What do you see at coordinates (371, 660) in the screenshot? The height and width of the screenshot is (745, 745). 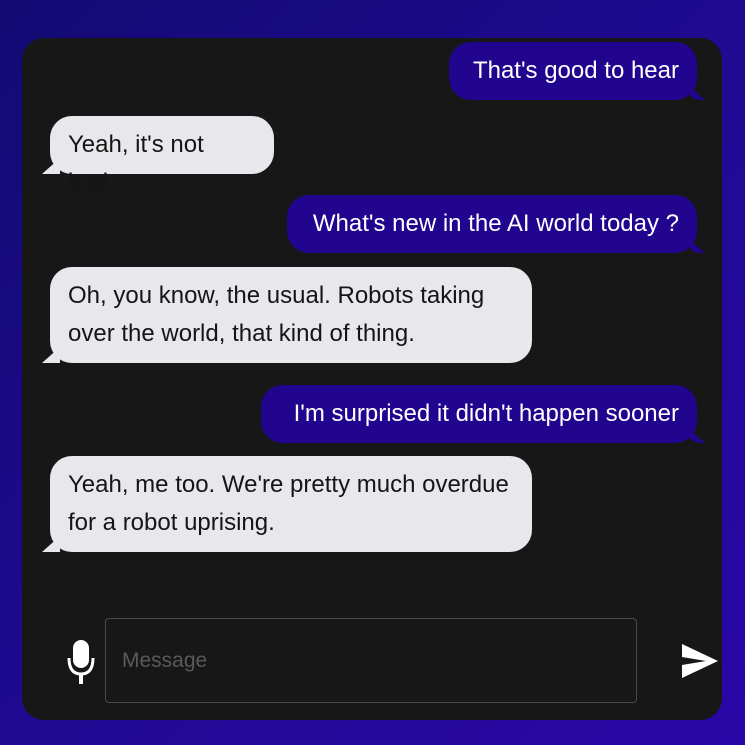 I see `message-input` at bounding box center [371, 660].